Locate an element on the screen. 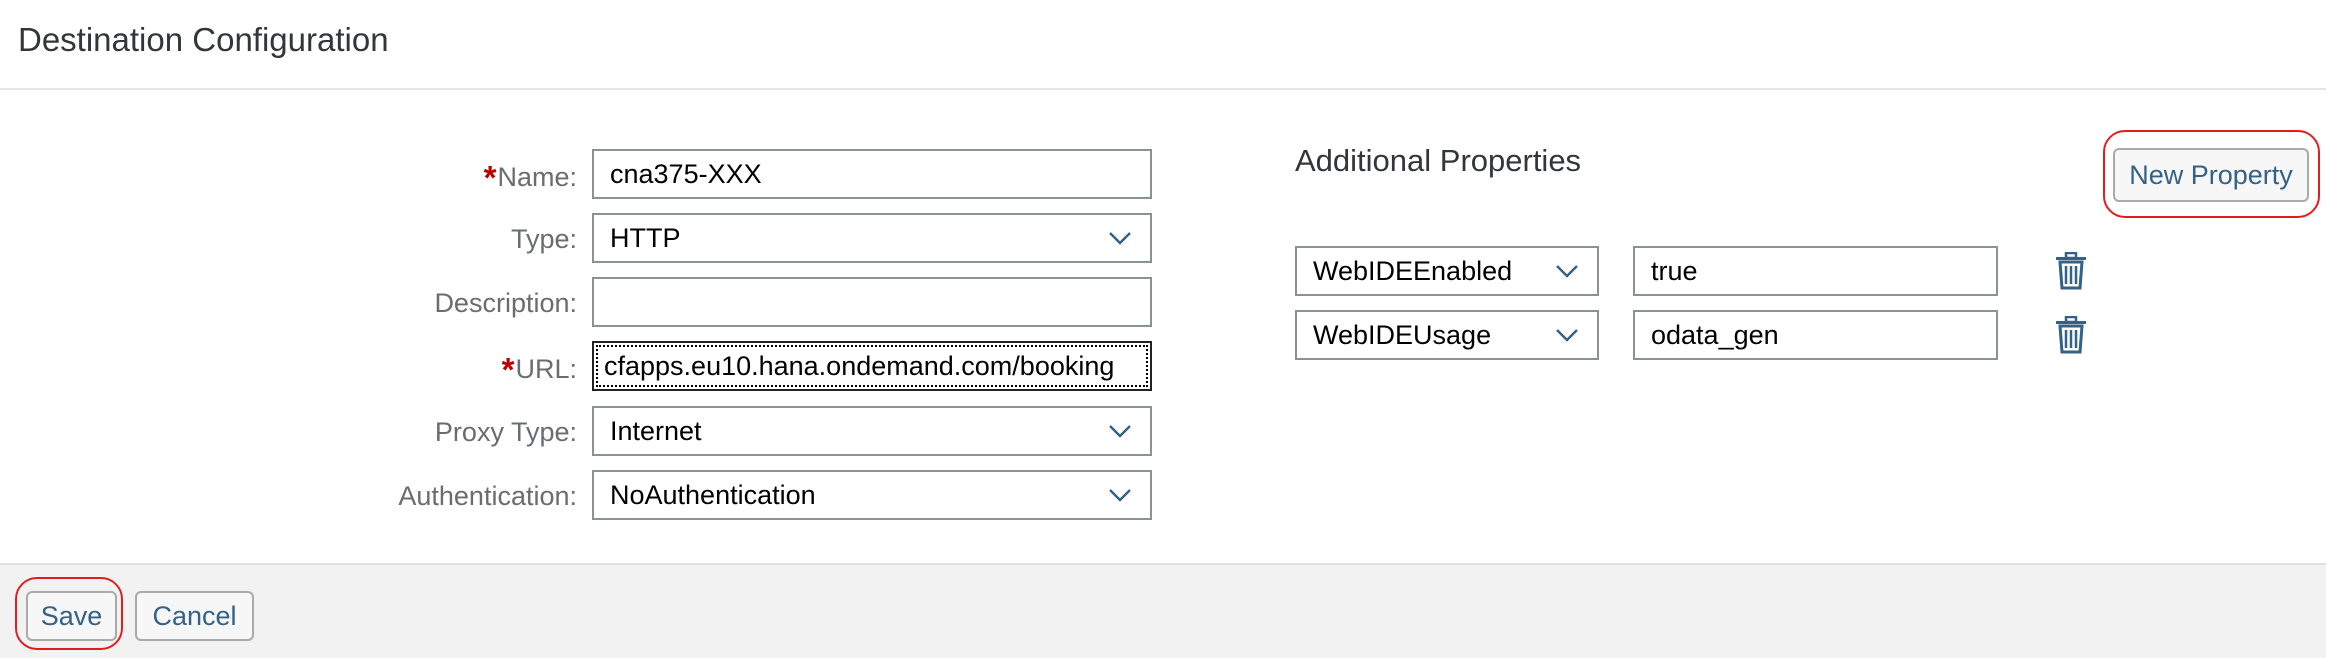 This screenshot has height=658, width=2326. property-key-select: WebIDEEnabled is located at coordinates (1447, 271).